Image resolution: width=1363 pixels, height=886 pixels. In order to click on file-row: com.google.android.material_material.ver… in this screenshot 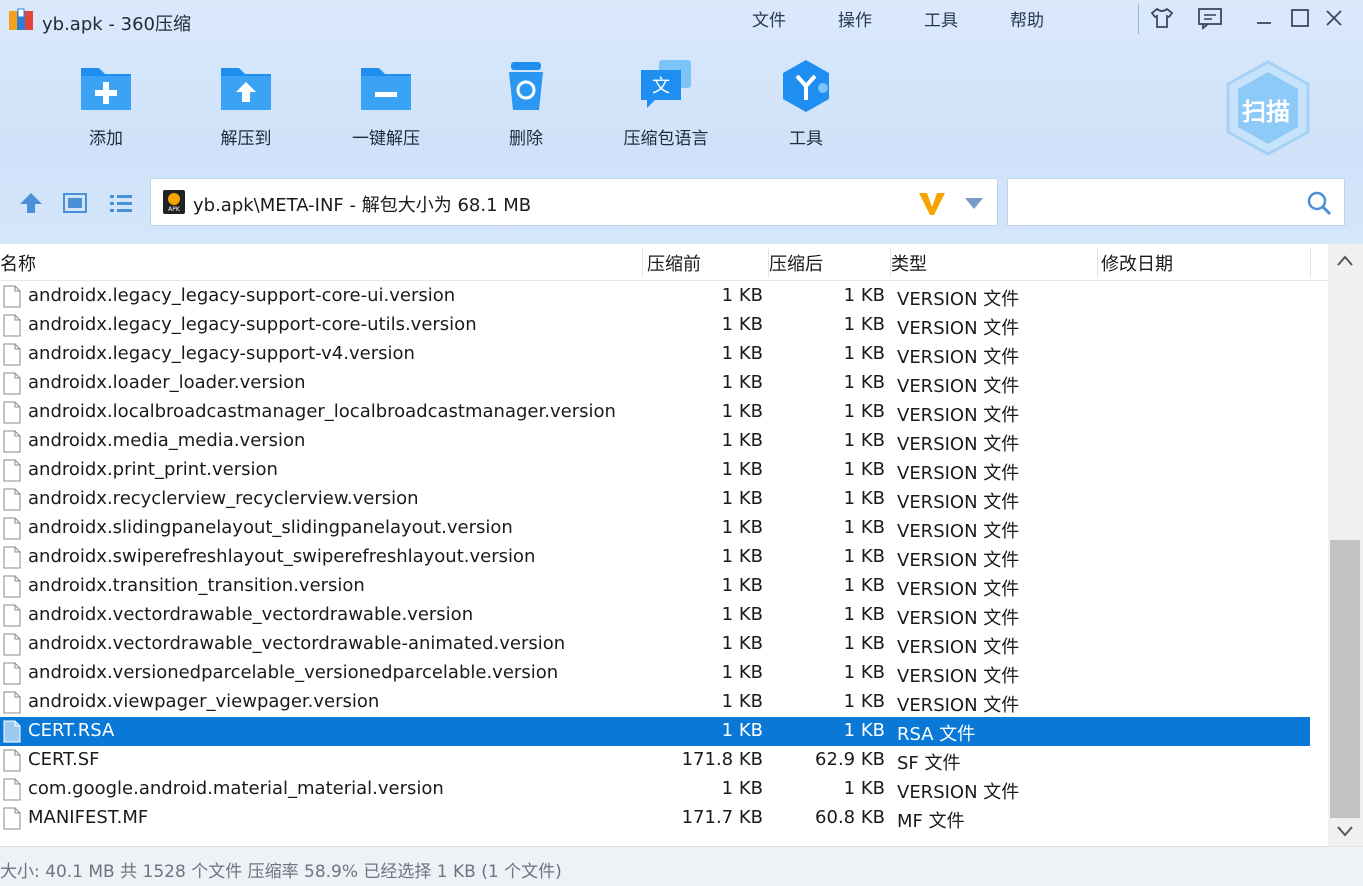, I will do `click(664, 789)`.